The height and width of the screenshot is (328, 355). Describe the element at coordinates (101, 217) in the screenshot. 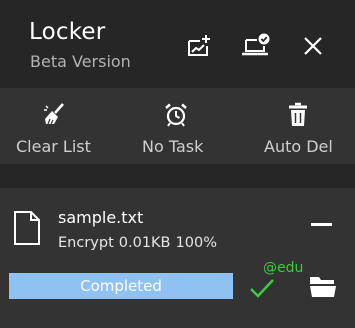

I see `file-name: sample.txt` at that location.